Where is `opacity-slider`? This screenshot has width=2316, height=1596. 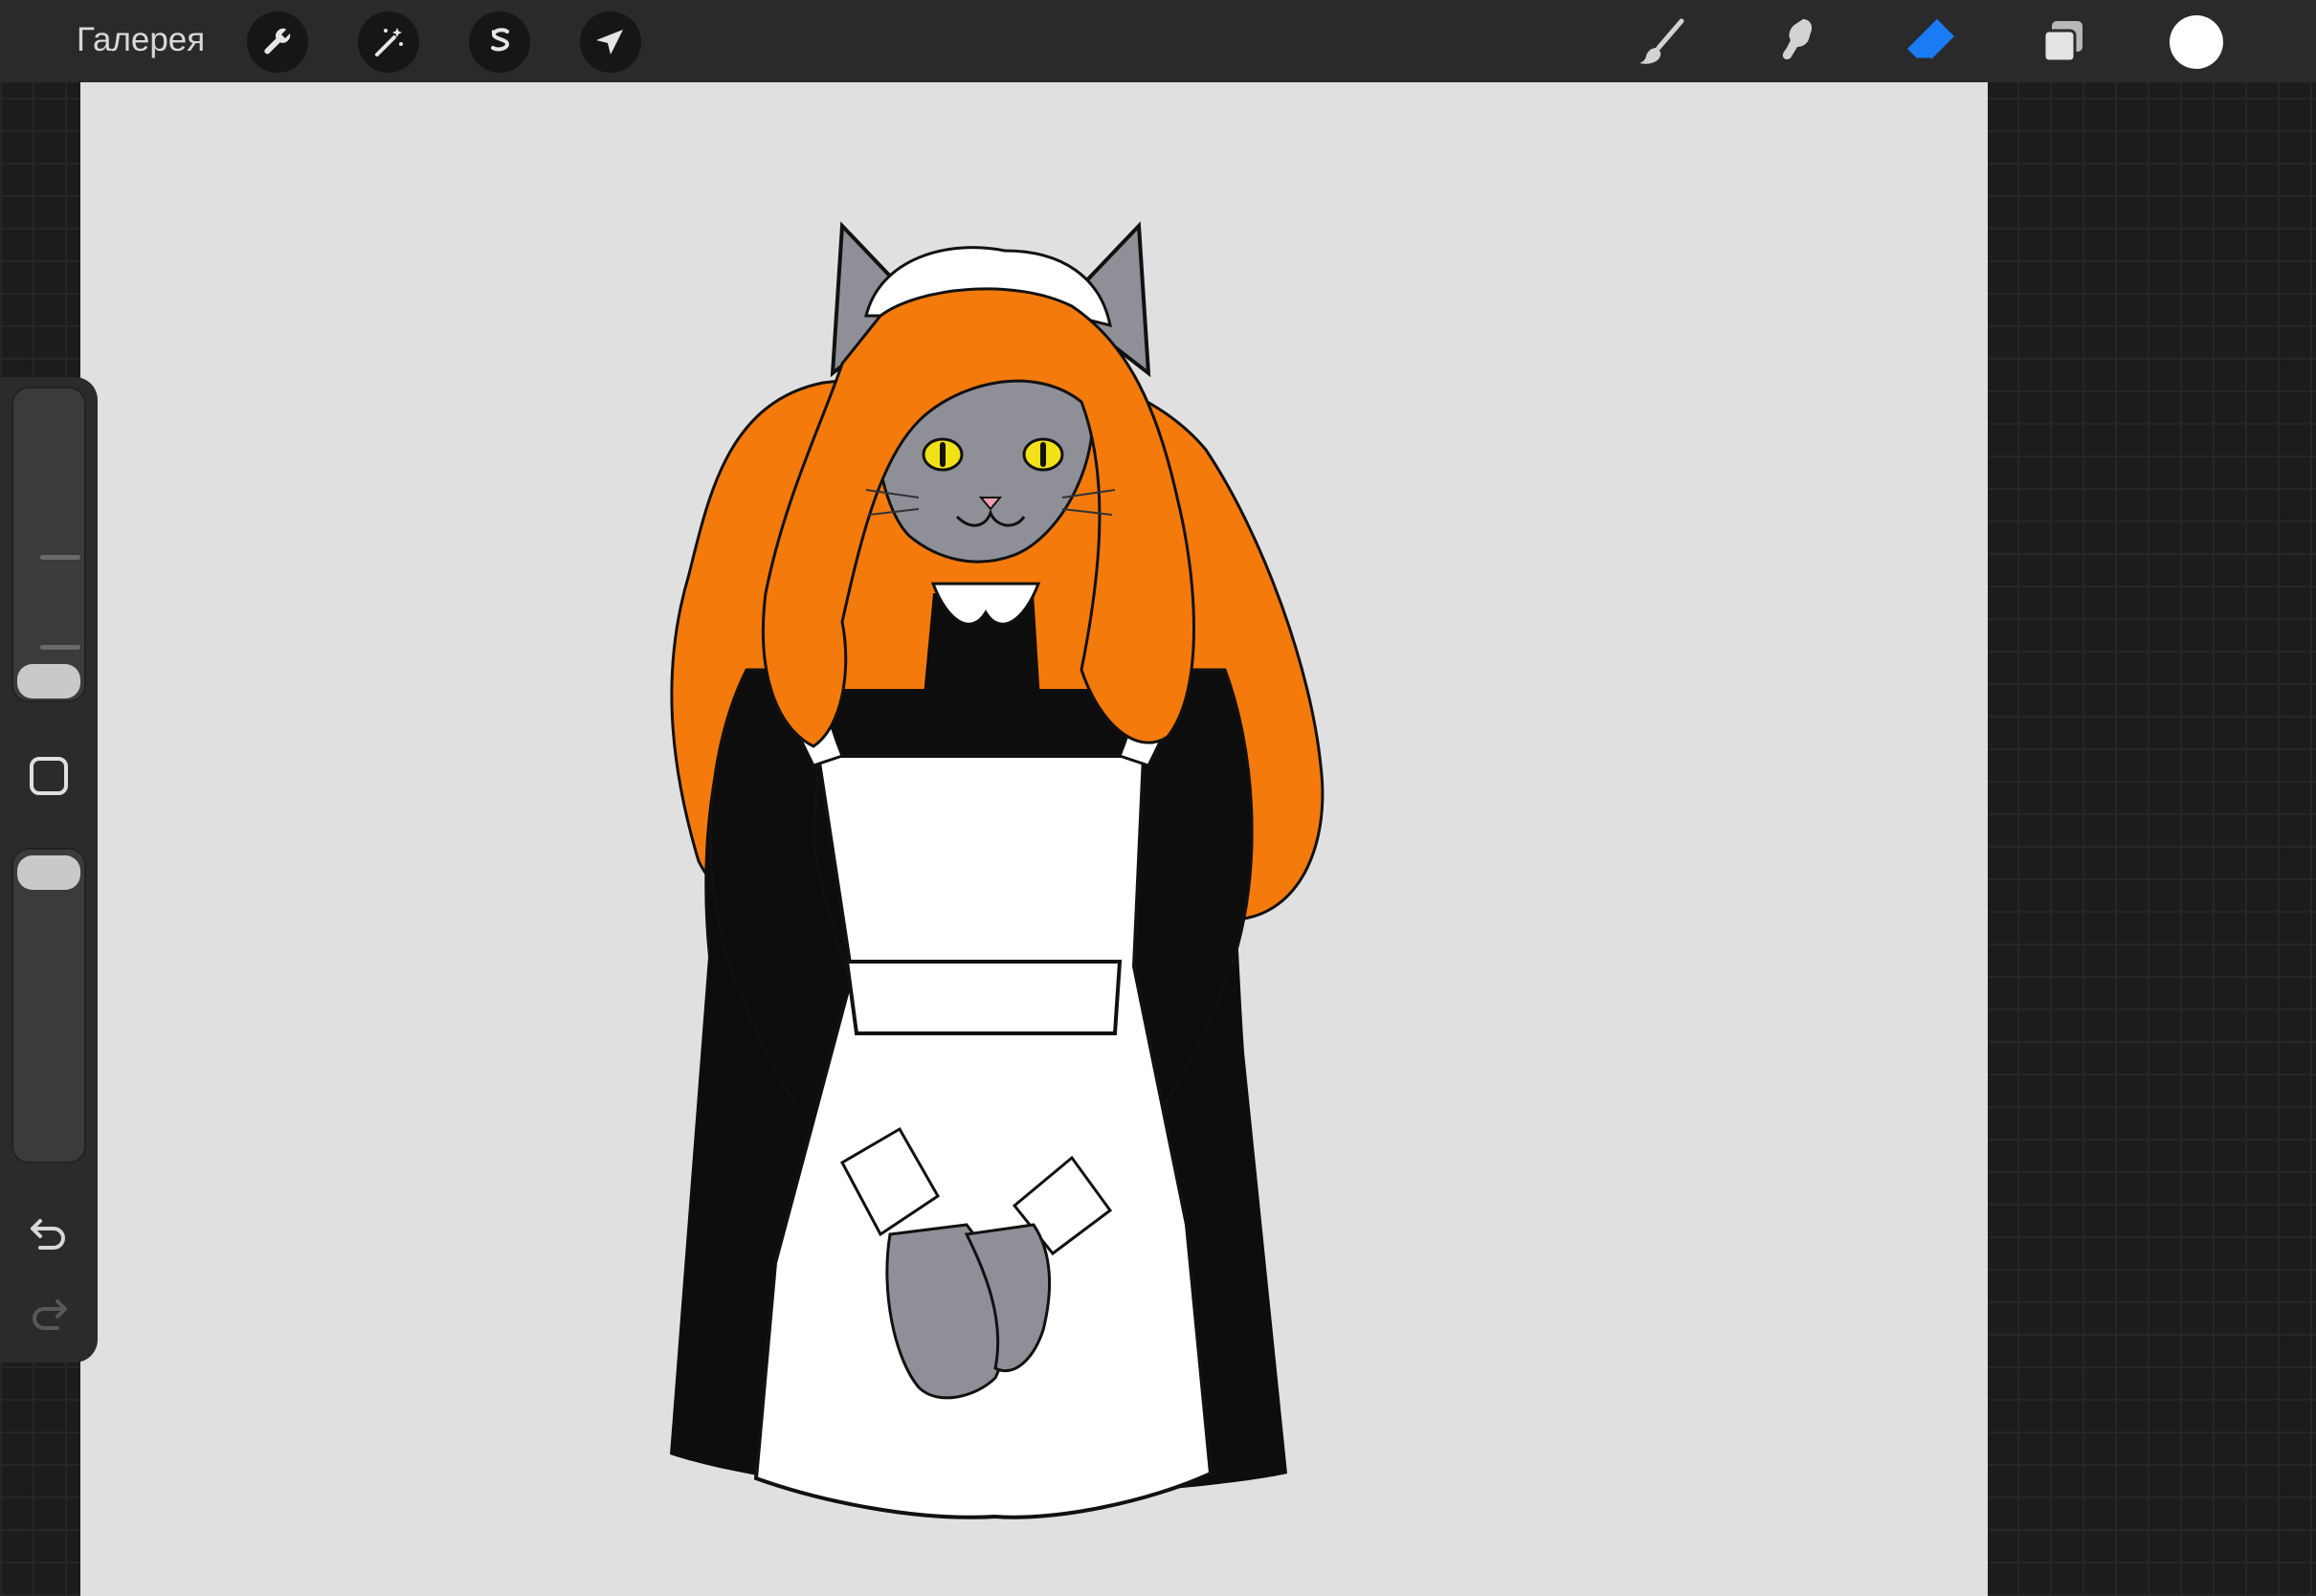
opacity-slider is located at coordinates (48, 1006).